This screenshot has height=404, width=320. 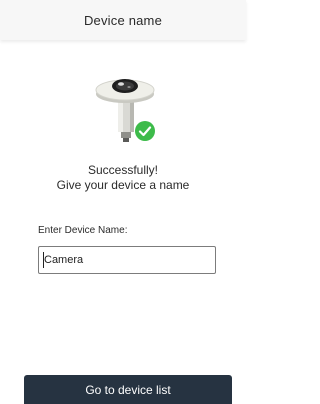 I want to click on header-bar: Device name, so click(x=123, y=20).